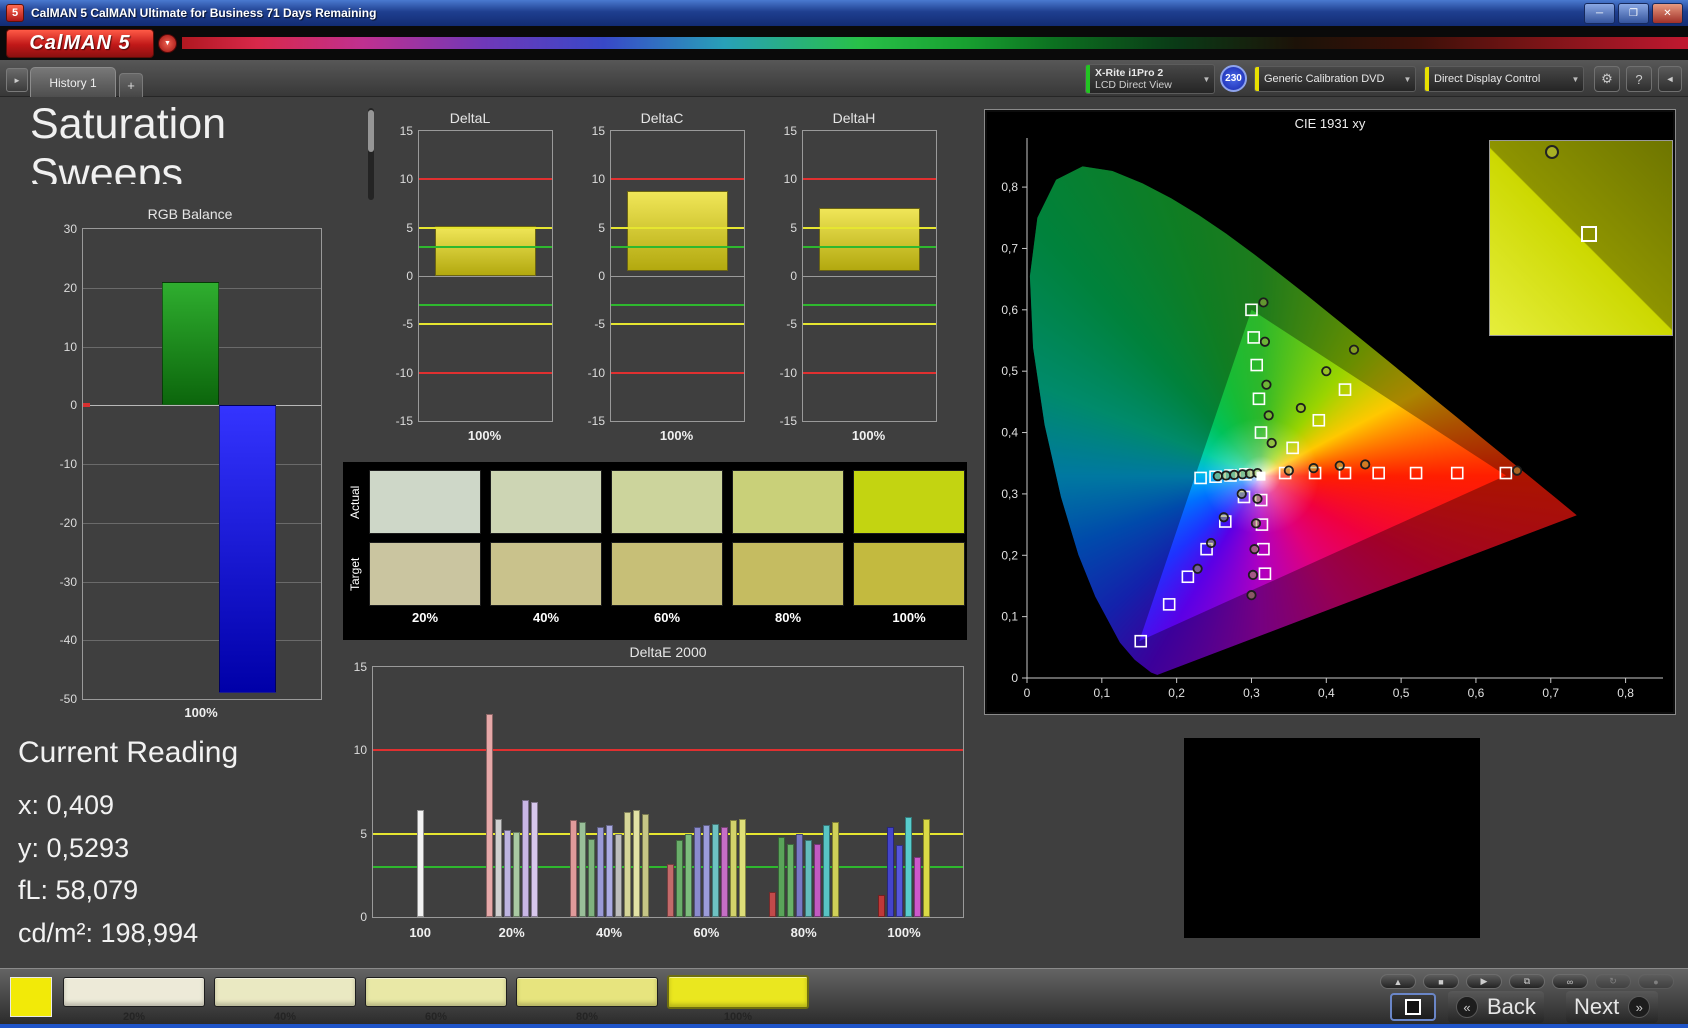 This screenshot has height=1028, width=1688. I want to click on rainbow-strip, so click(935, 43).